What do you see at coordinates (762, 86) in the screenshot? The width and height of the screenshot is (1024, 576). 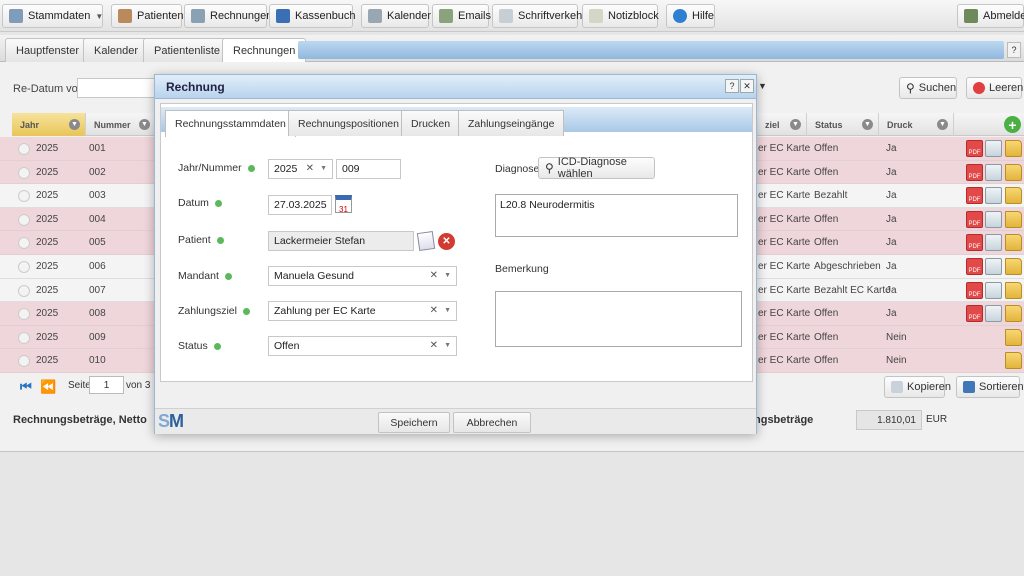 I see `filter-chevron-down-icon: ▼` at bounding box center [762, 86].